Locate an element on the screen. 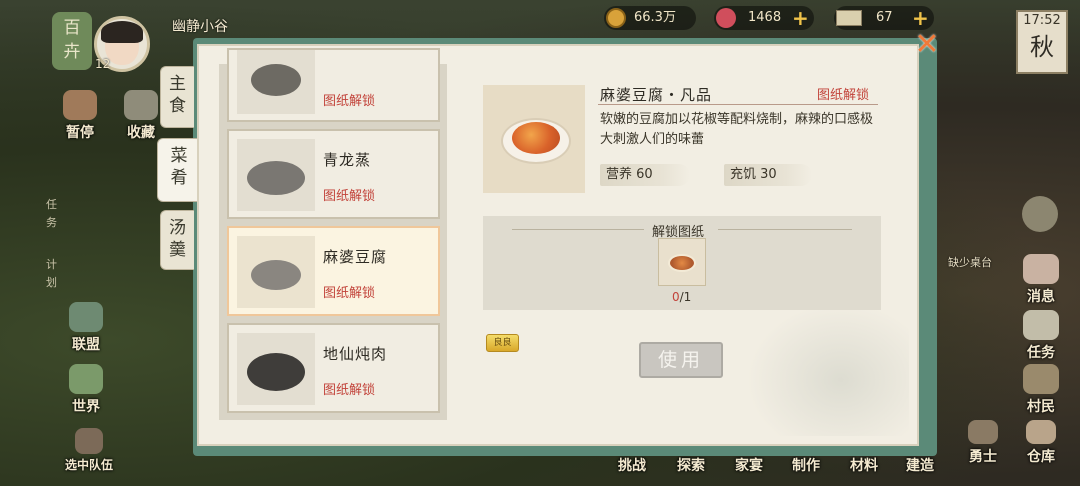 The height and width of the screenshot is (486, 1080). close-icon: ✕ is located at coordinates (927, 45).